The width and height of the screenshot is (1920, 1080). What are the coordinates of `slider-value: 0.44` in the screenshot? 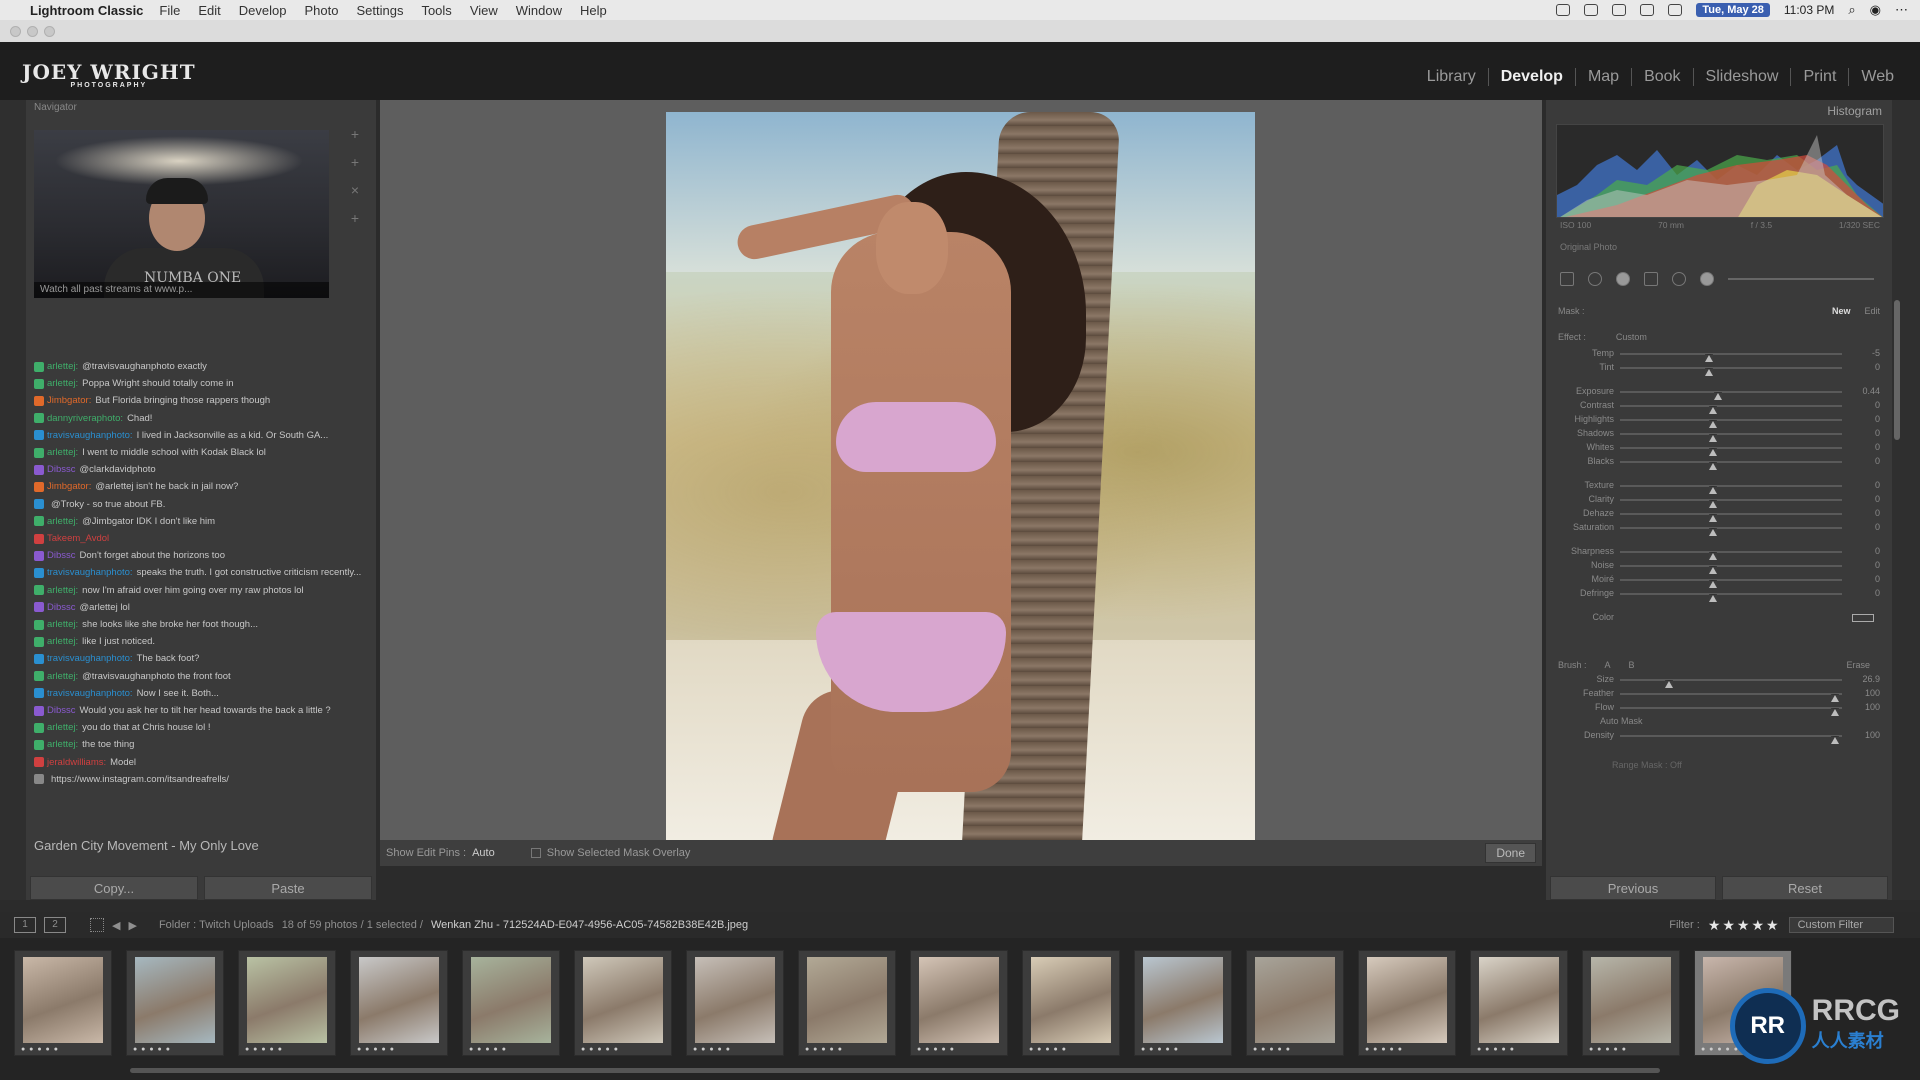 It's located at (1860, 391).